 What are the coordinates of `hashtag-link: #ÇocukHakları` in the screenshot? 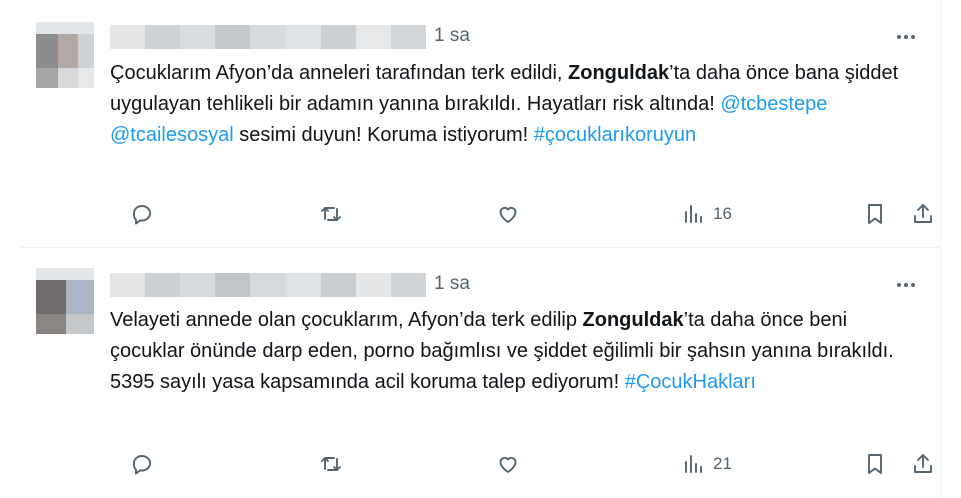 It's located at (690, 382).